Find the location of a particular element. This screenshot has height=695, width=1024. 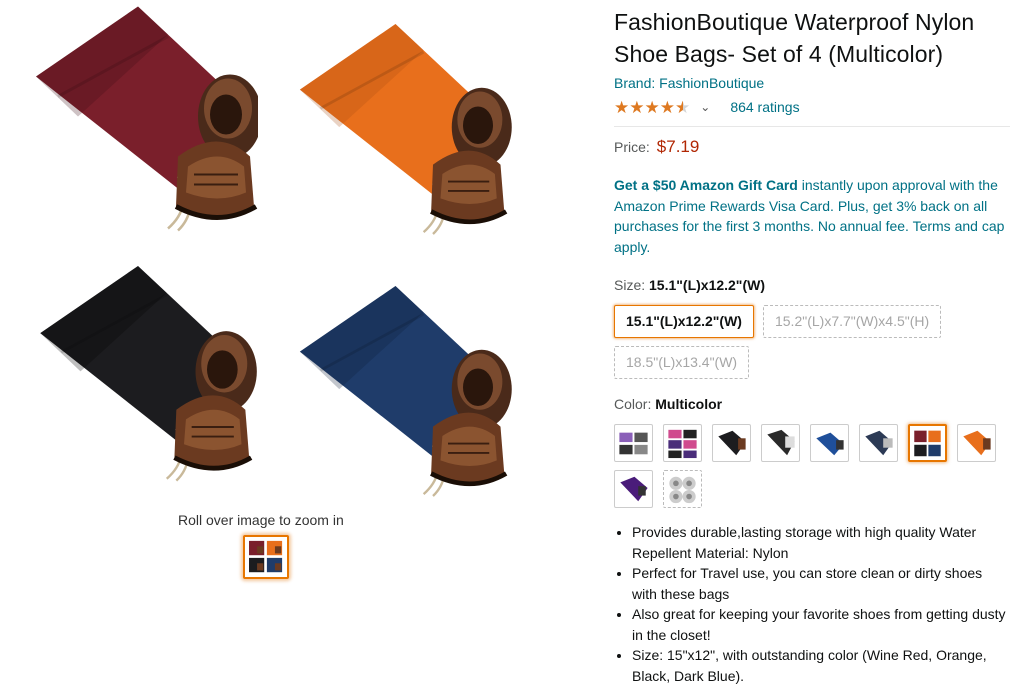

star-rating: ★ ★ ★ ★ ★ is located at coordinates (652, 107).